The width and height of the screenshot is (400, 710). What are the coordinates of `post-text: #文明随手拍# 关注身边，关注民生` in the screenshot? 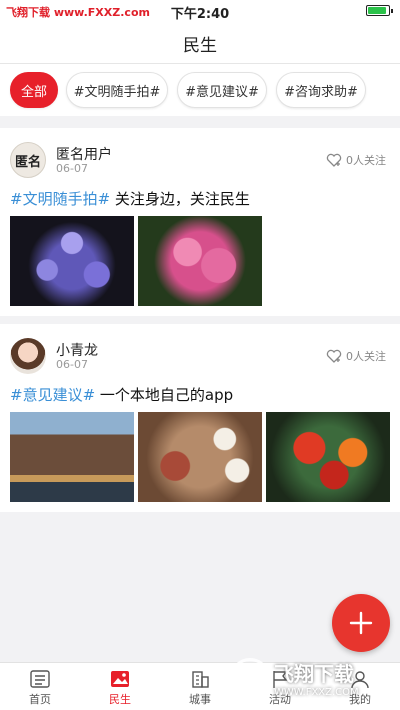 It's located at (130, 198).